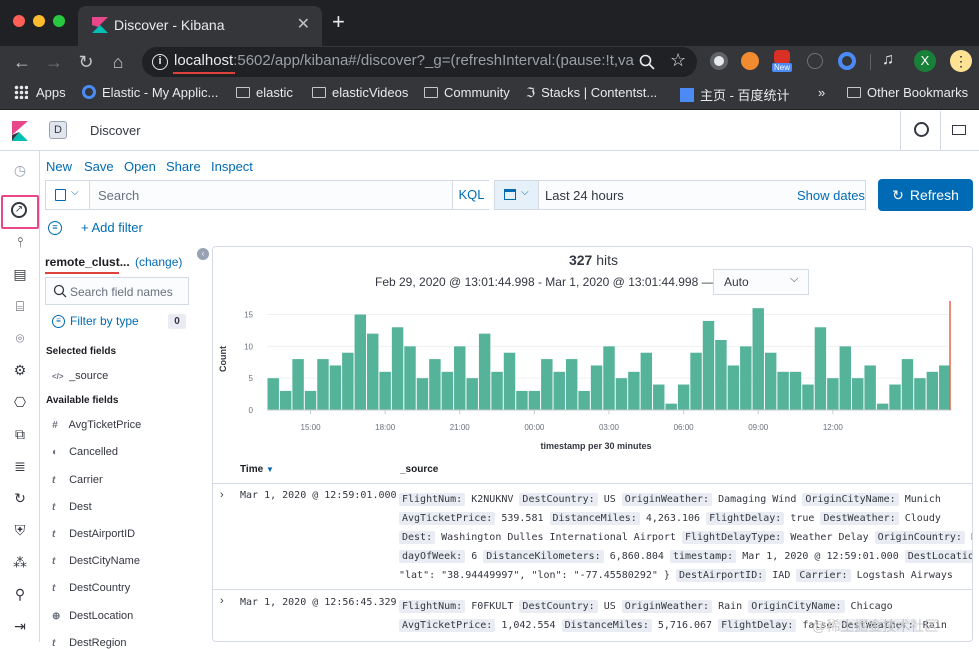  Describe the element at coordinates (20, 466) in the screenshot. I see `apm-icon: ≣` at that location.